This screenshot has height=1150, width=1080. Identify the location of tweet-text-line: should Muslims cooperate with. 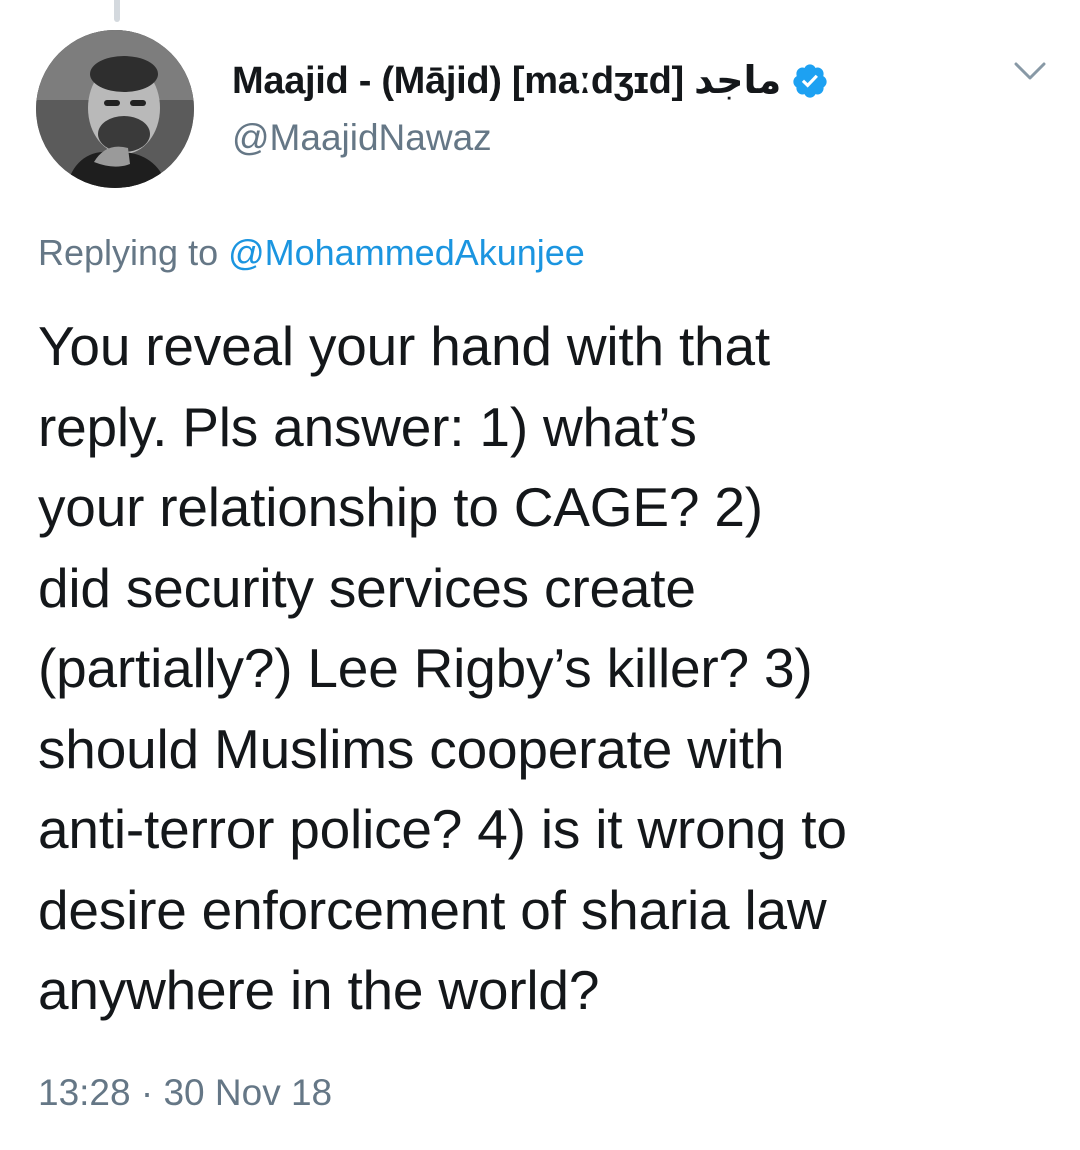
(411, 748).